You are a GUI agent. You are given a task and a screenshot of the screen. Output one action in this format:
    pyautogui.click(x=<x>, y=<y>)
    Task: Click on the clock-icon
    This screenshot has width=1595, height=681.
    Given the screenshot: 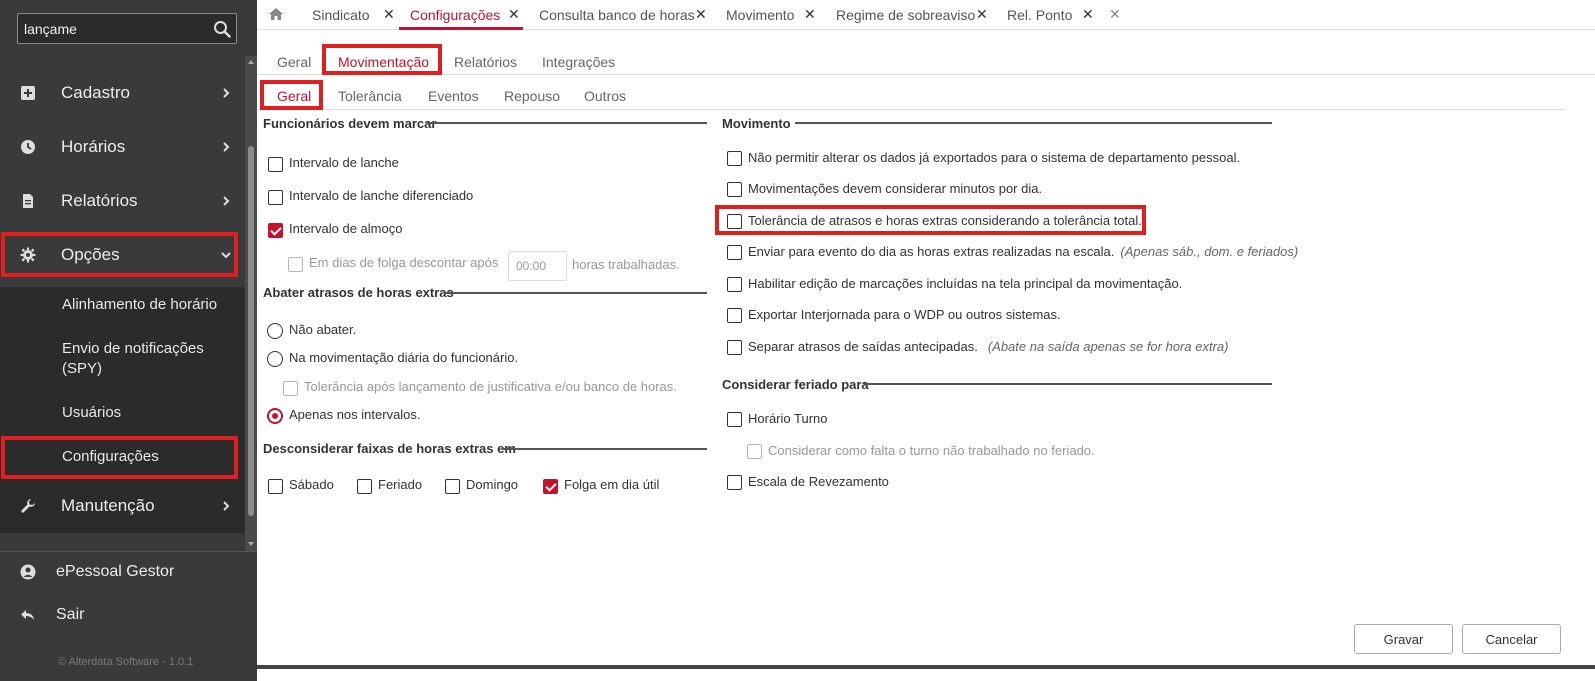 What is the action you would take?
    pyautogui.click(x=28, y=147)
    